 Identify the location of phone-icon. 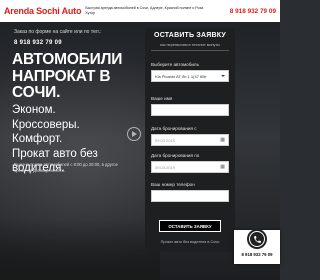
(257, 239).